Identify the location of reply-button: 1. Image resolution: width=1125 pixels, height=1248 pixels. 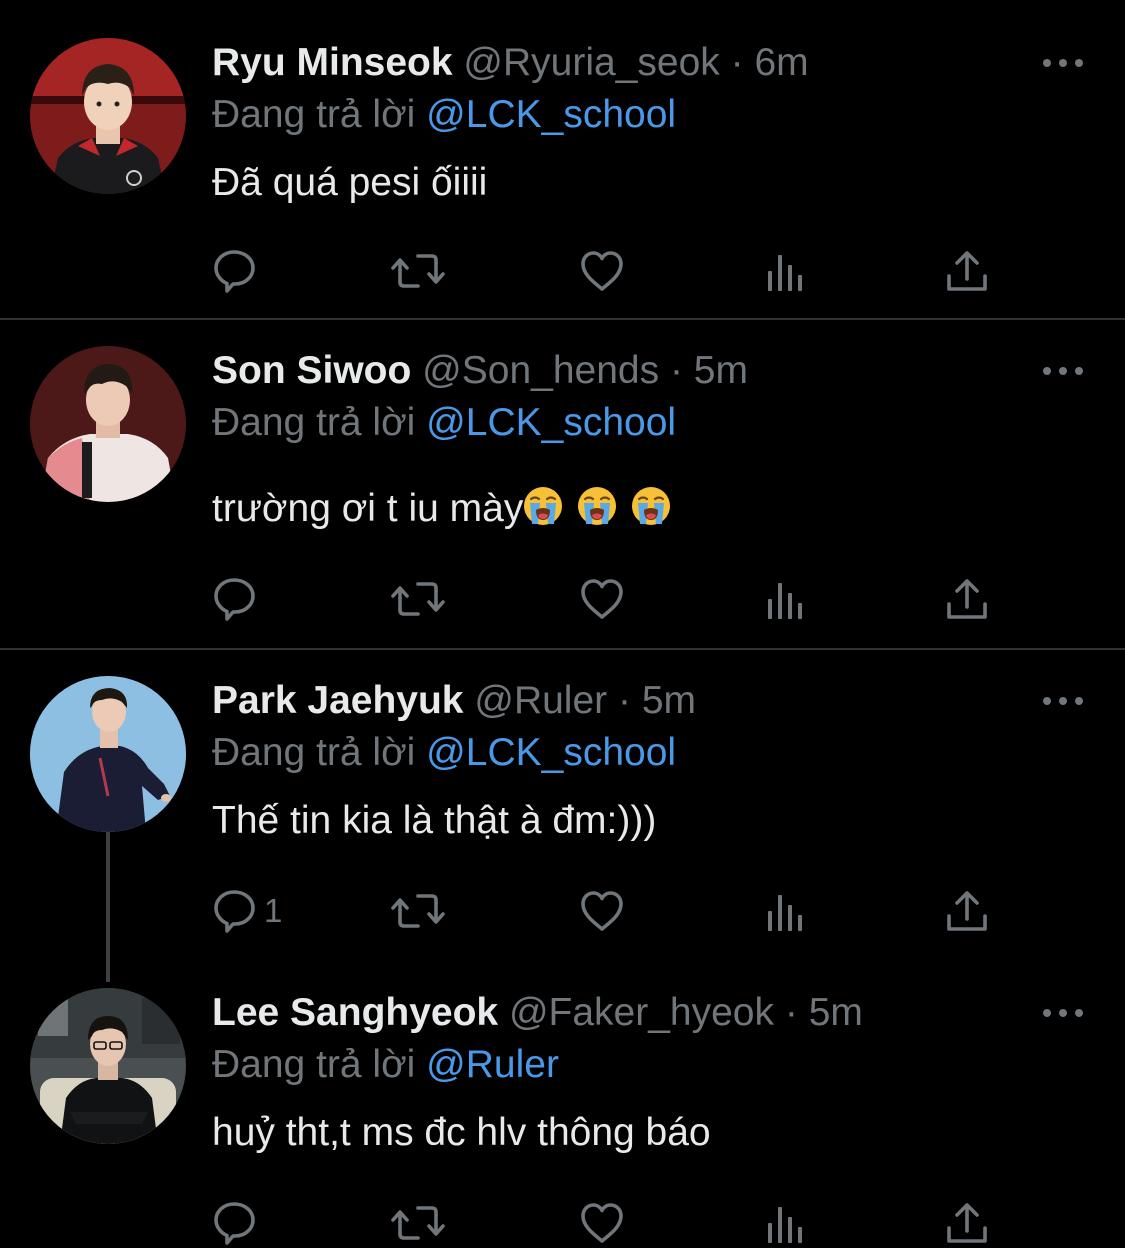
(248, 911).